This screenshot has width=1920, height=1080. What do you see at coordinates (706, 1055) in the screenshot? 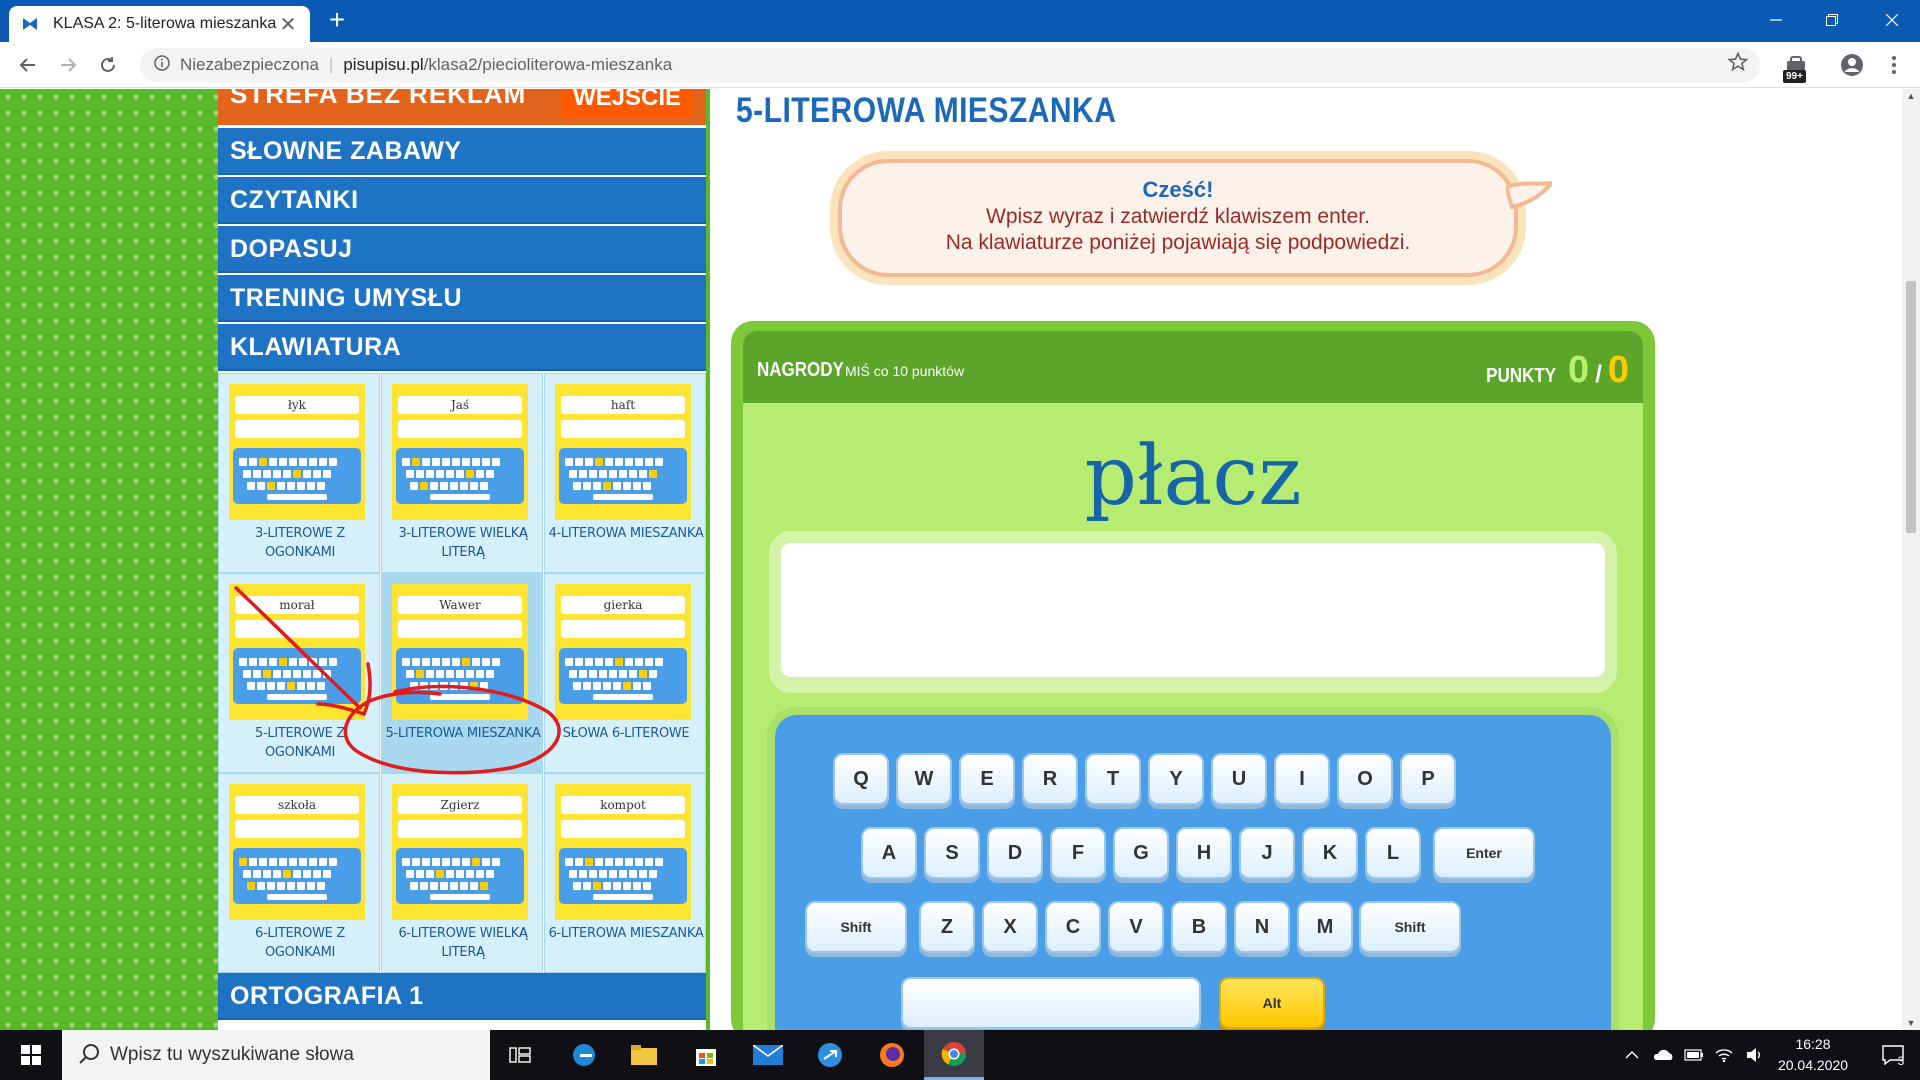
I see `store-icon` at bounding box center [706, 1055].